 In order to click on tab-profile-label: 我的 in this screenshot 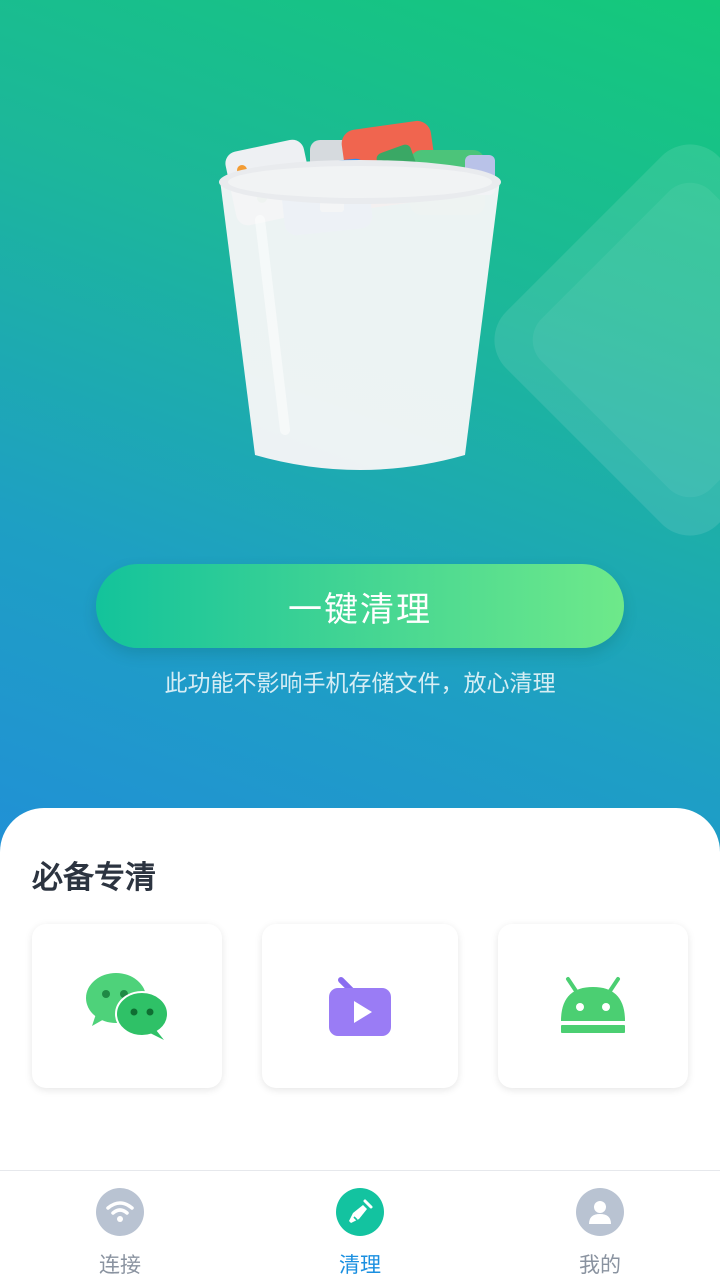, I will do `click(600, 1265)`.